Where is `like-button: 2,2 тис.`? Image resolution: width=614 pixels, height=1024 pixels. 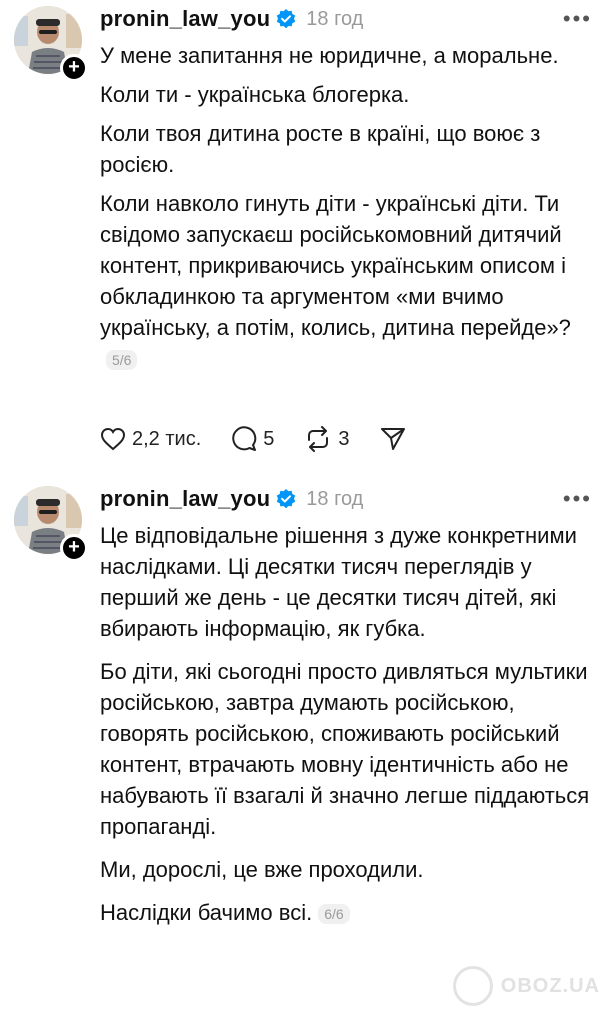 like-button: 2,2 тис. is located at coordinates (150, 439).